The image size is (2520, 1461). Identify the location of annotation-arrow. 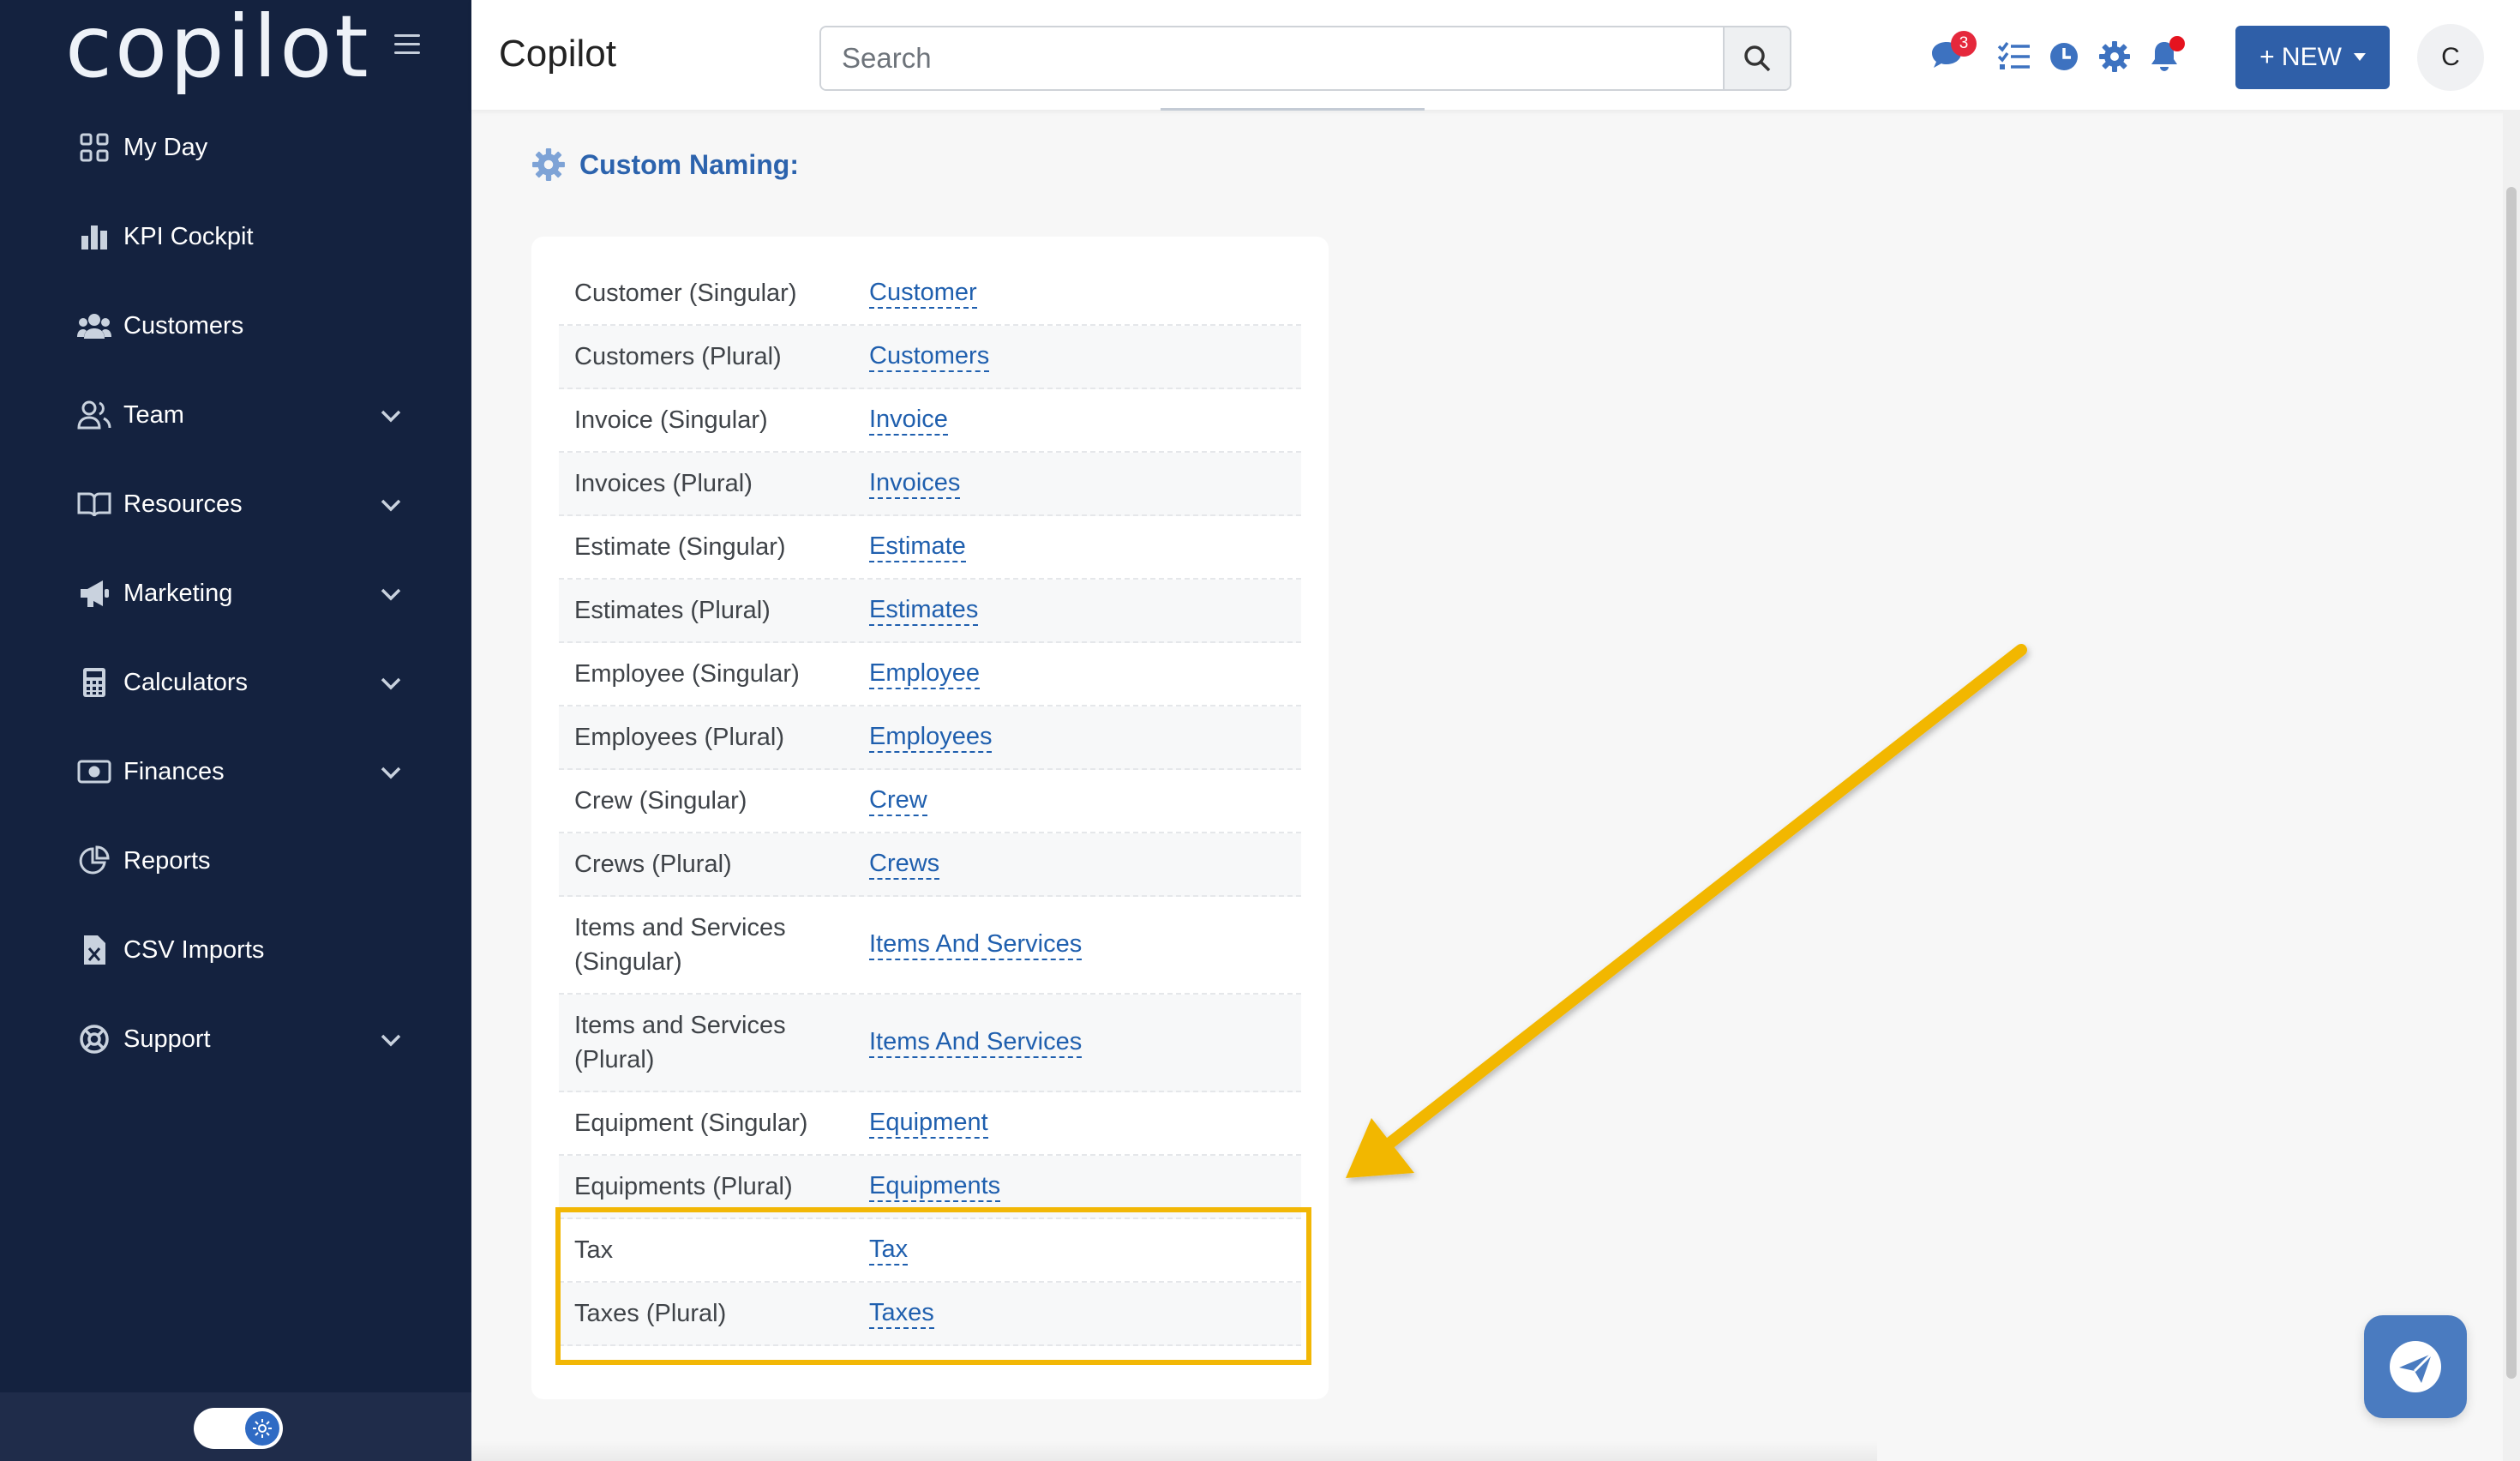
(1686, 911).